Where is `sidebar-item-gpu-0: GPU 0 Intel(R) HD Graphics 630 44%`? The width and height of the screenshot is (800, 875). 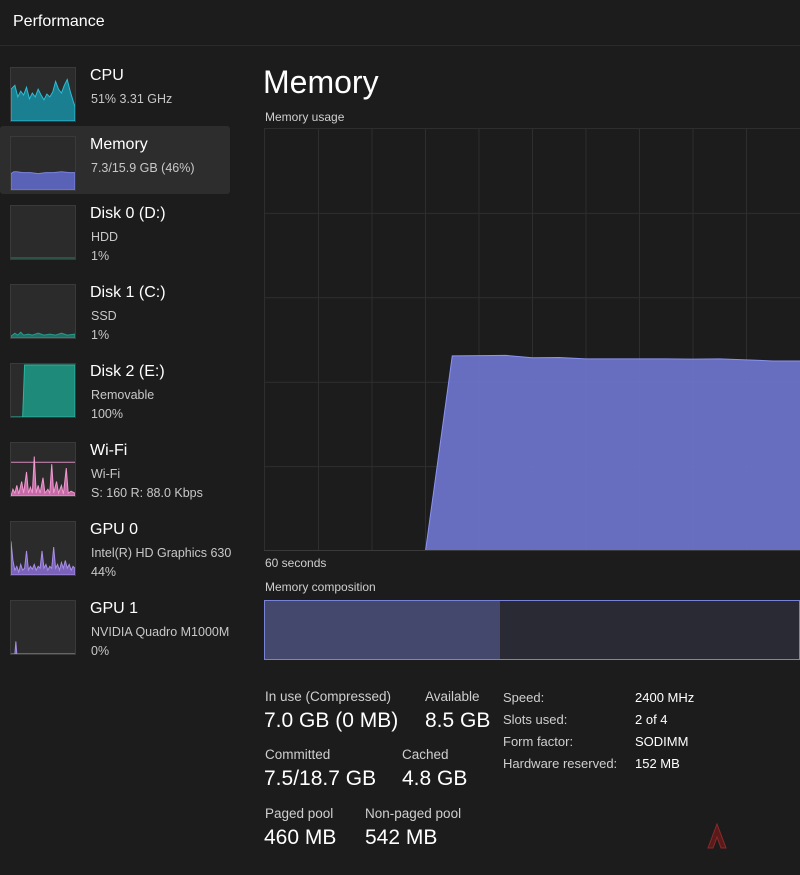
sidebar-item-gpu-0: GPU 0 Intel(R) HD Graphics 630 44% is located at coordinates (116, 545).